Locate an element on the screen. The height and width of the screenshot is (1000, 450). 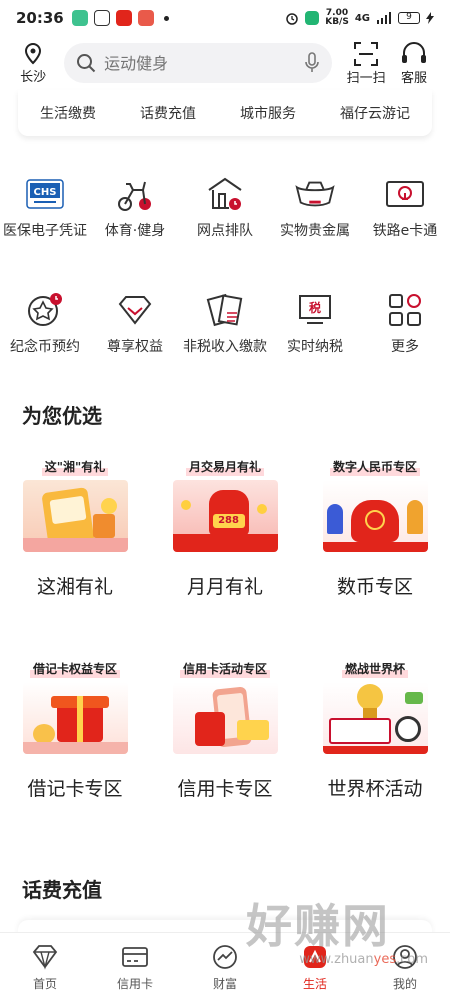
grid-item-label: 非税收入缴款 is located at coordinates (225, 347).